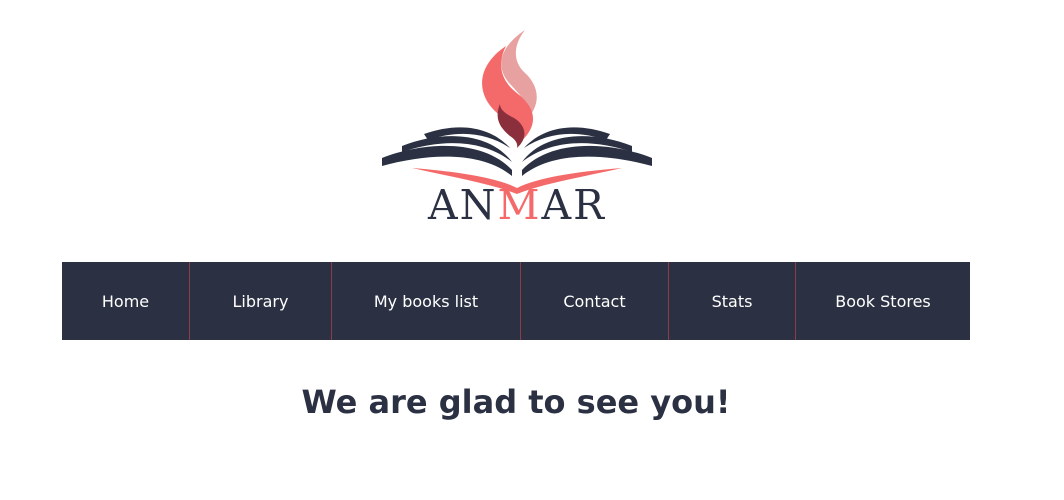  I want to click on brand-text-part2: AR, so click(573, 205).